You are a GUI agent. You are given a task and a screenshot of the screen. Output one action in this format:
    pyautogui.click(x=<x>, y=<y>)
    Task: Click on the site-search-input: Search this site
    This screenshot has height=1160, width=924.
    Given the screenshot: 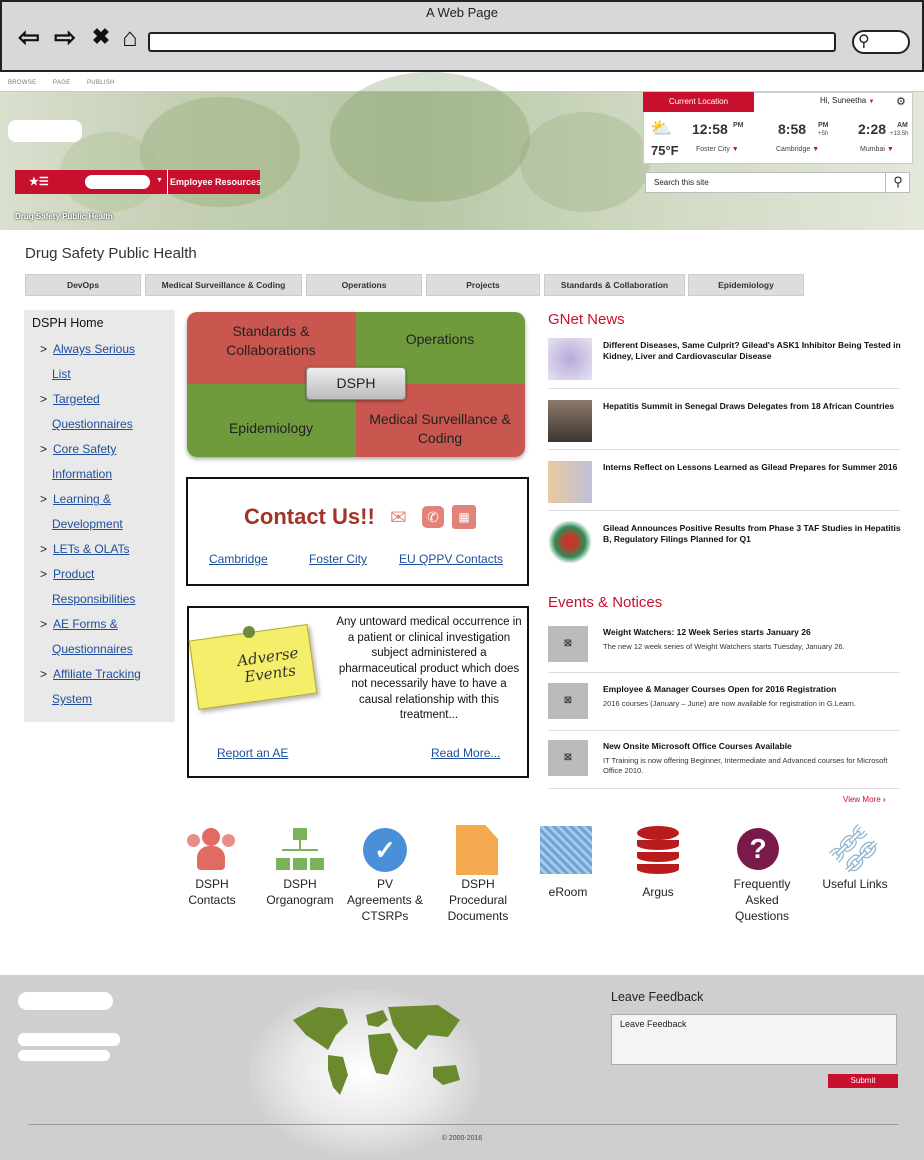 What is the action you would take?
    pyautogui.click(x=777, y=182)
    